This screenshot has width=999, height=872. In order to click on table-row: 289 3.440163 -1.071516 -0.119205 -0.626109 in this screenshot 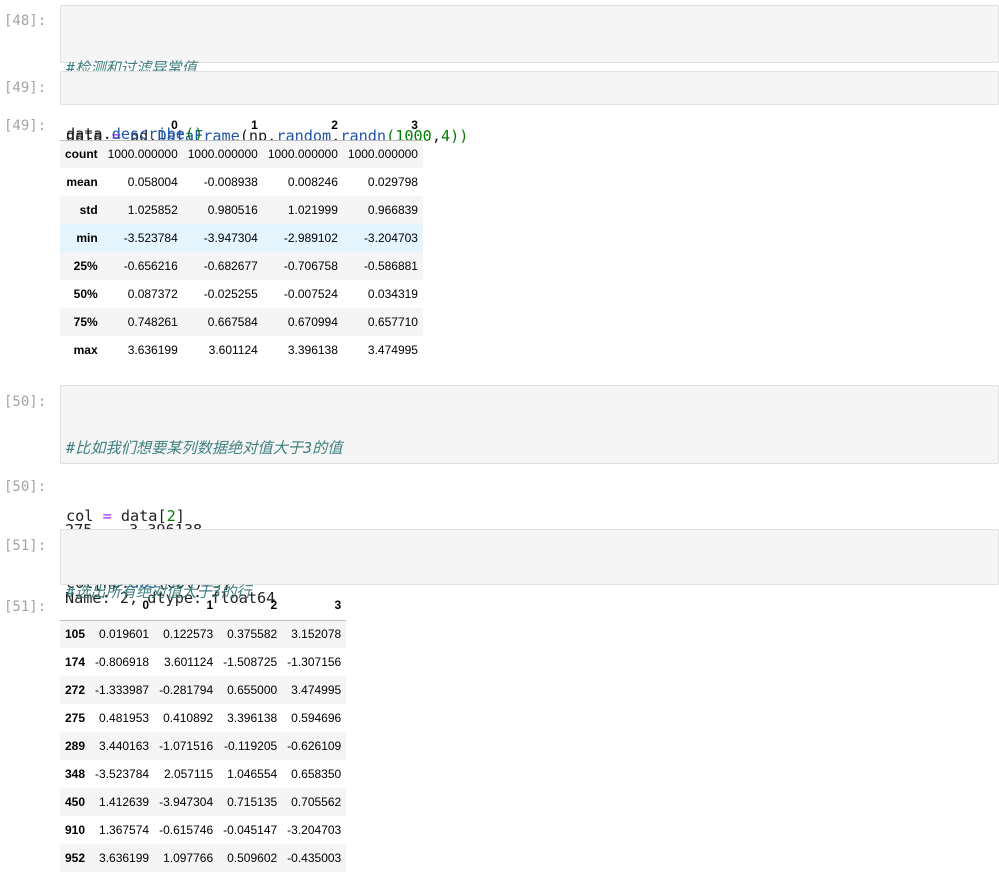, I will do `click(203, 746)`.